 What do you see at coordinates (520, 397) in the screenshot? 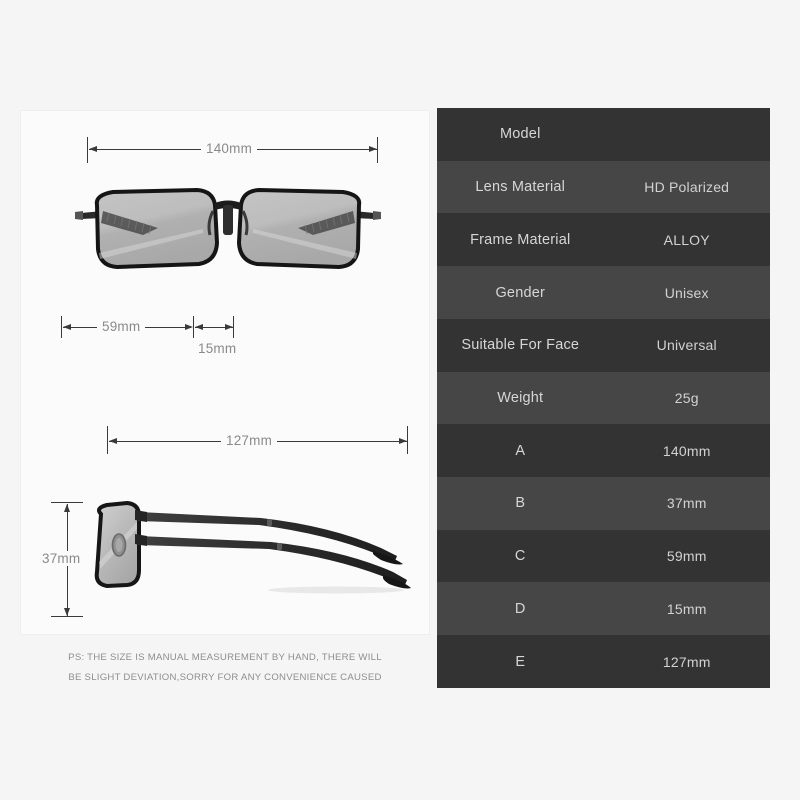
I see `spec-key: Weight` at bounding box center [520, 397].